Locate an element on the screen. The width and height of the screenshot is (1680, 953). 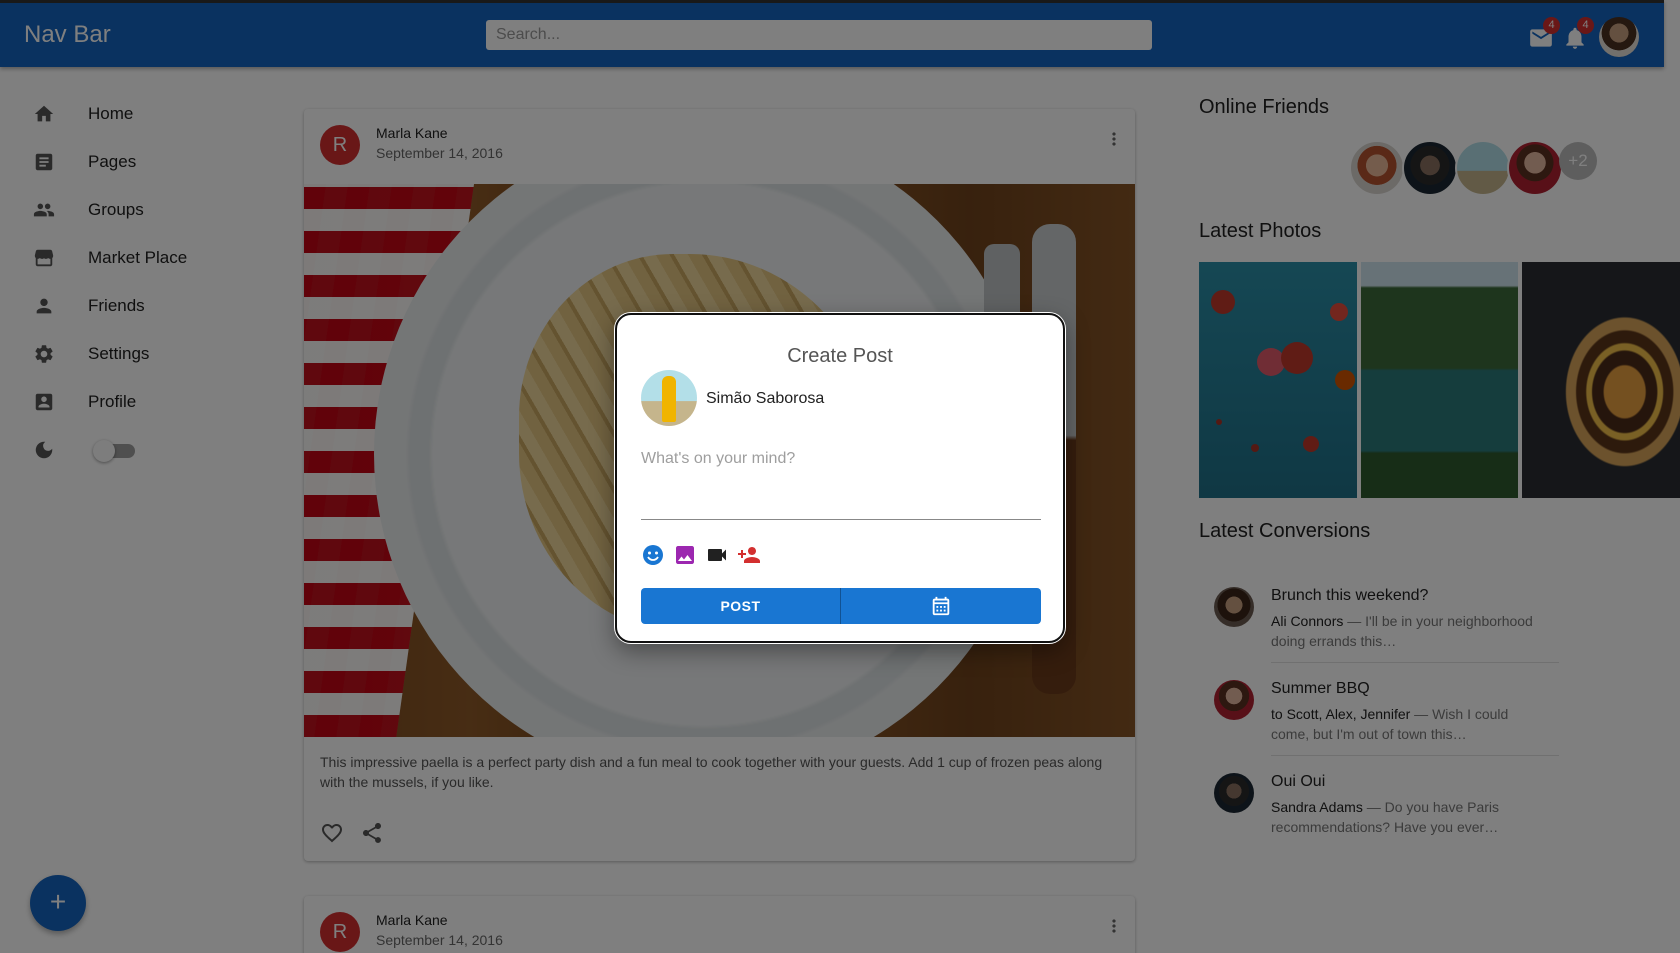
dialog-title: Create Post is located at coordinates (840, 356).